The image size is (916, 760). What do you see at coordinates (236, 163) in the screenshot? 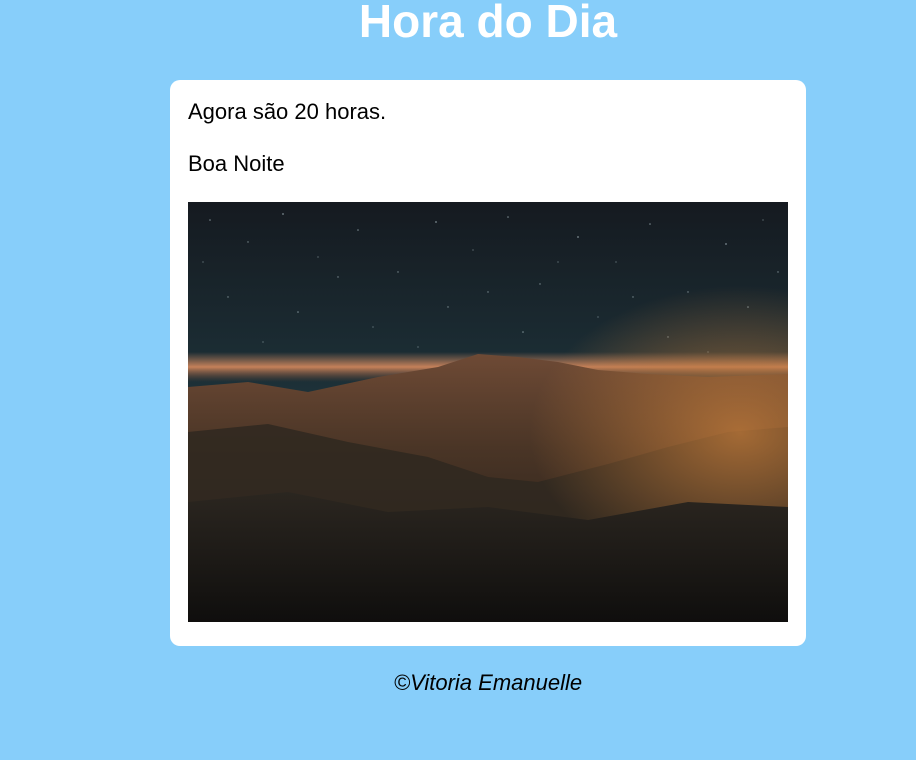
I see `greeting-message: Boa Noite` at bounding box center [236, 163].